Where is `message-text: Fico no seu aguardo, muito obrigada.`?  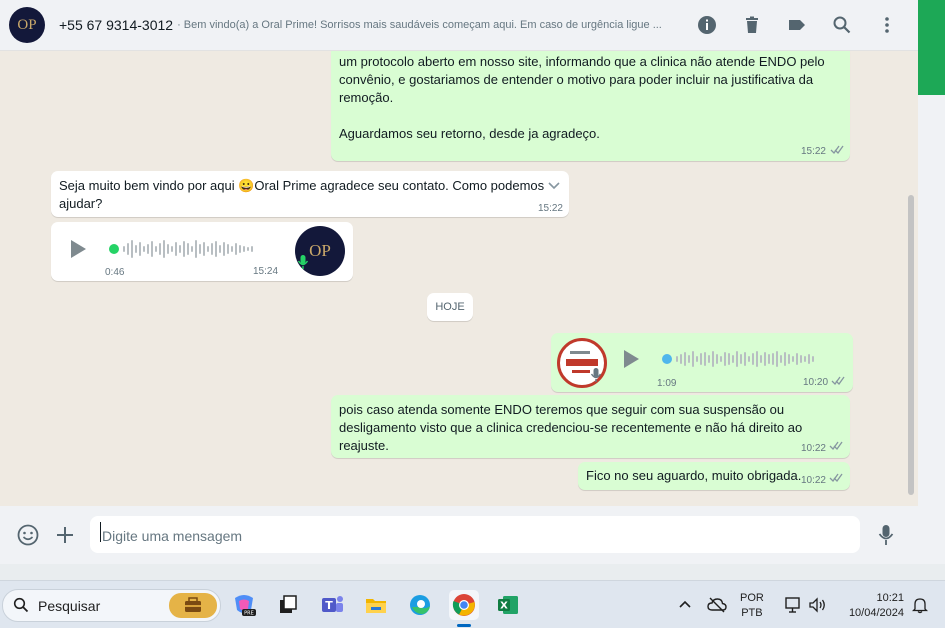
message-text: Fico no seu aguardo, muito obrigada. is located at coordinates (694, 475).